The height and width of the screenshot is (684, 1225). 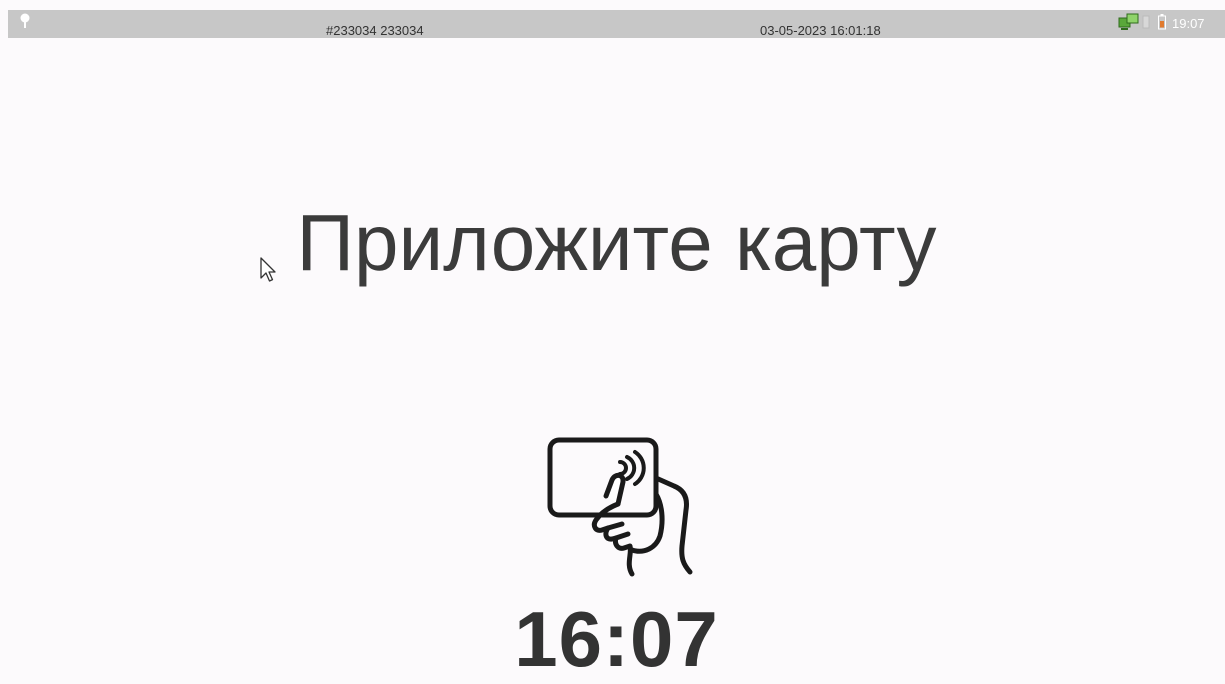 What do you see at coordinates (616, 24) in the screenshot?
I see `status-bar: #233034 233034 03-05-2023 16:01:18 19:07` at bounding box center [616, 24].